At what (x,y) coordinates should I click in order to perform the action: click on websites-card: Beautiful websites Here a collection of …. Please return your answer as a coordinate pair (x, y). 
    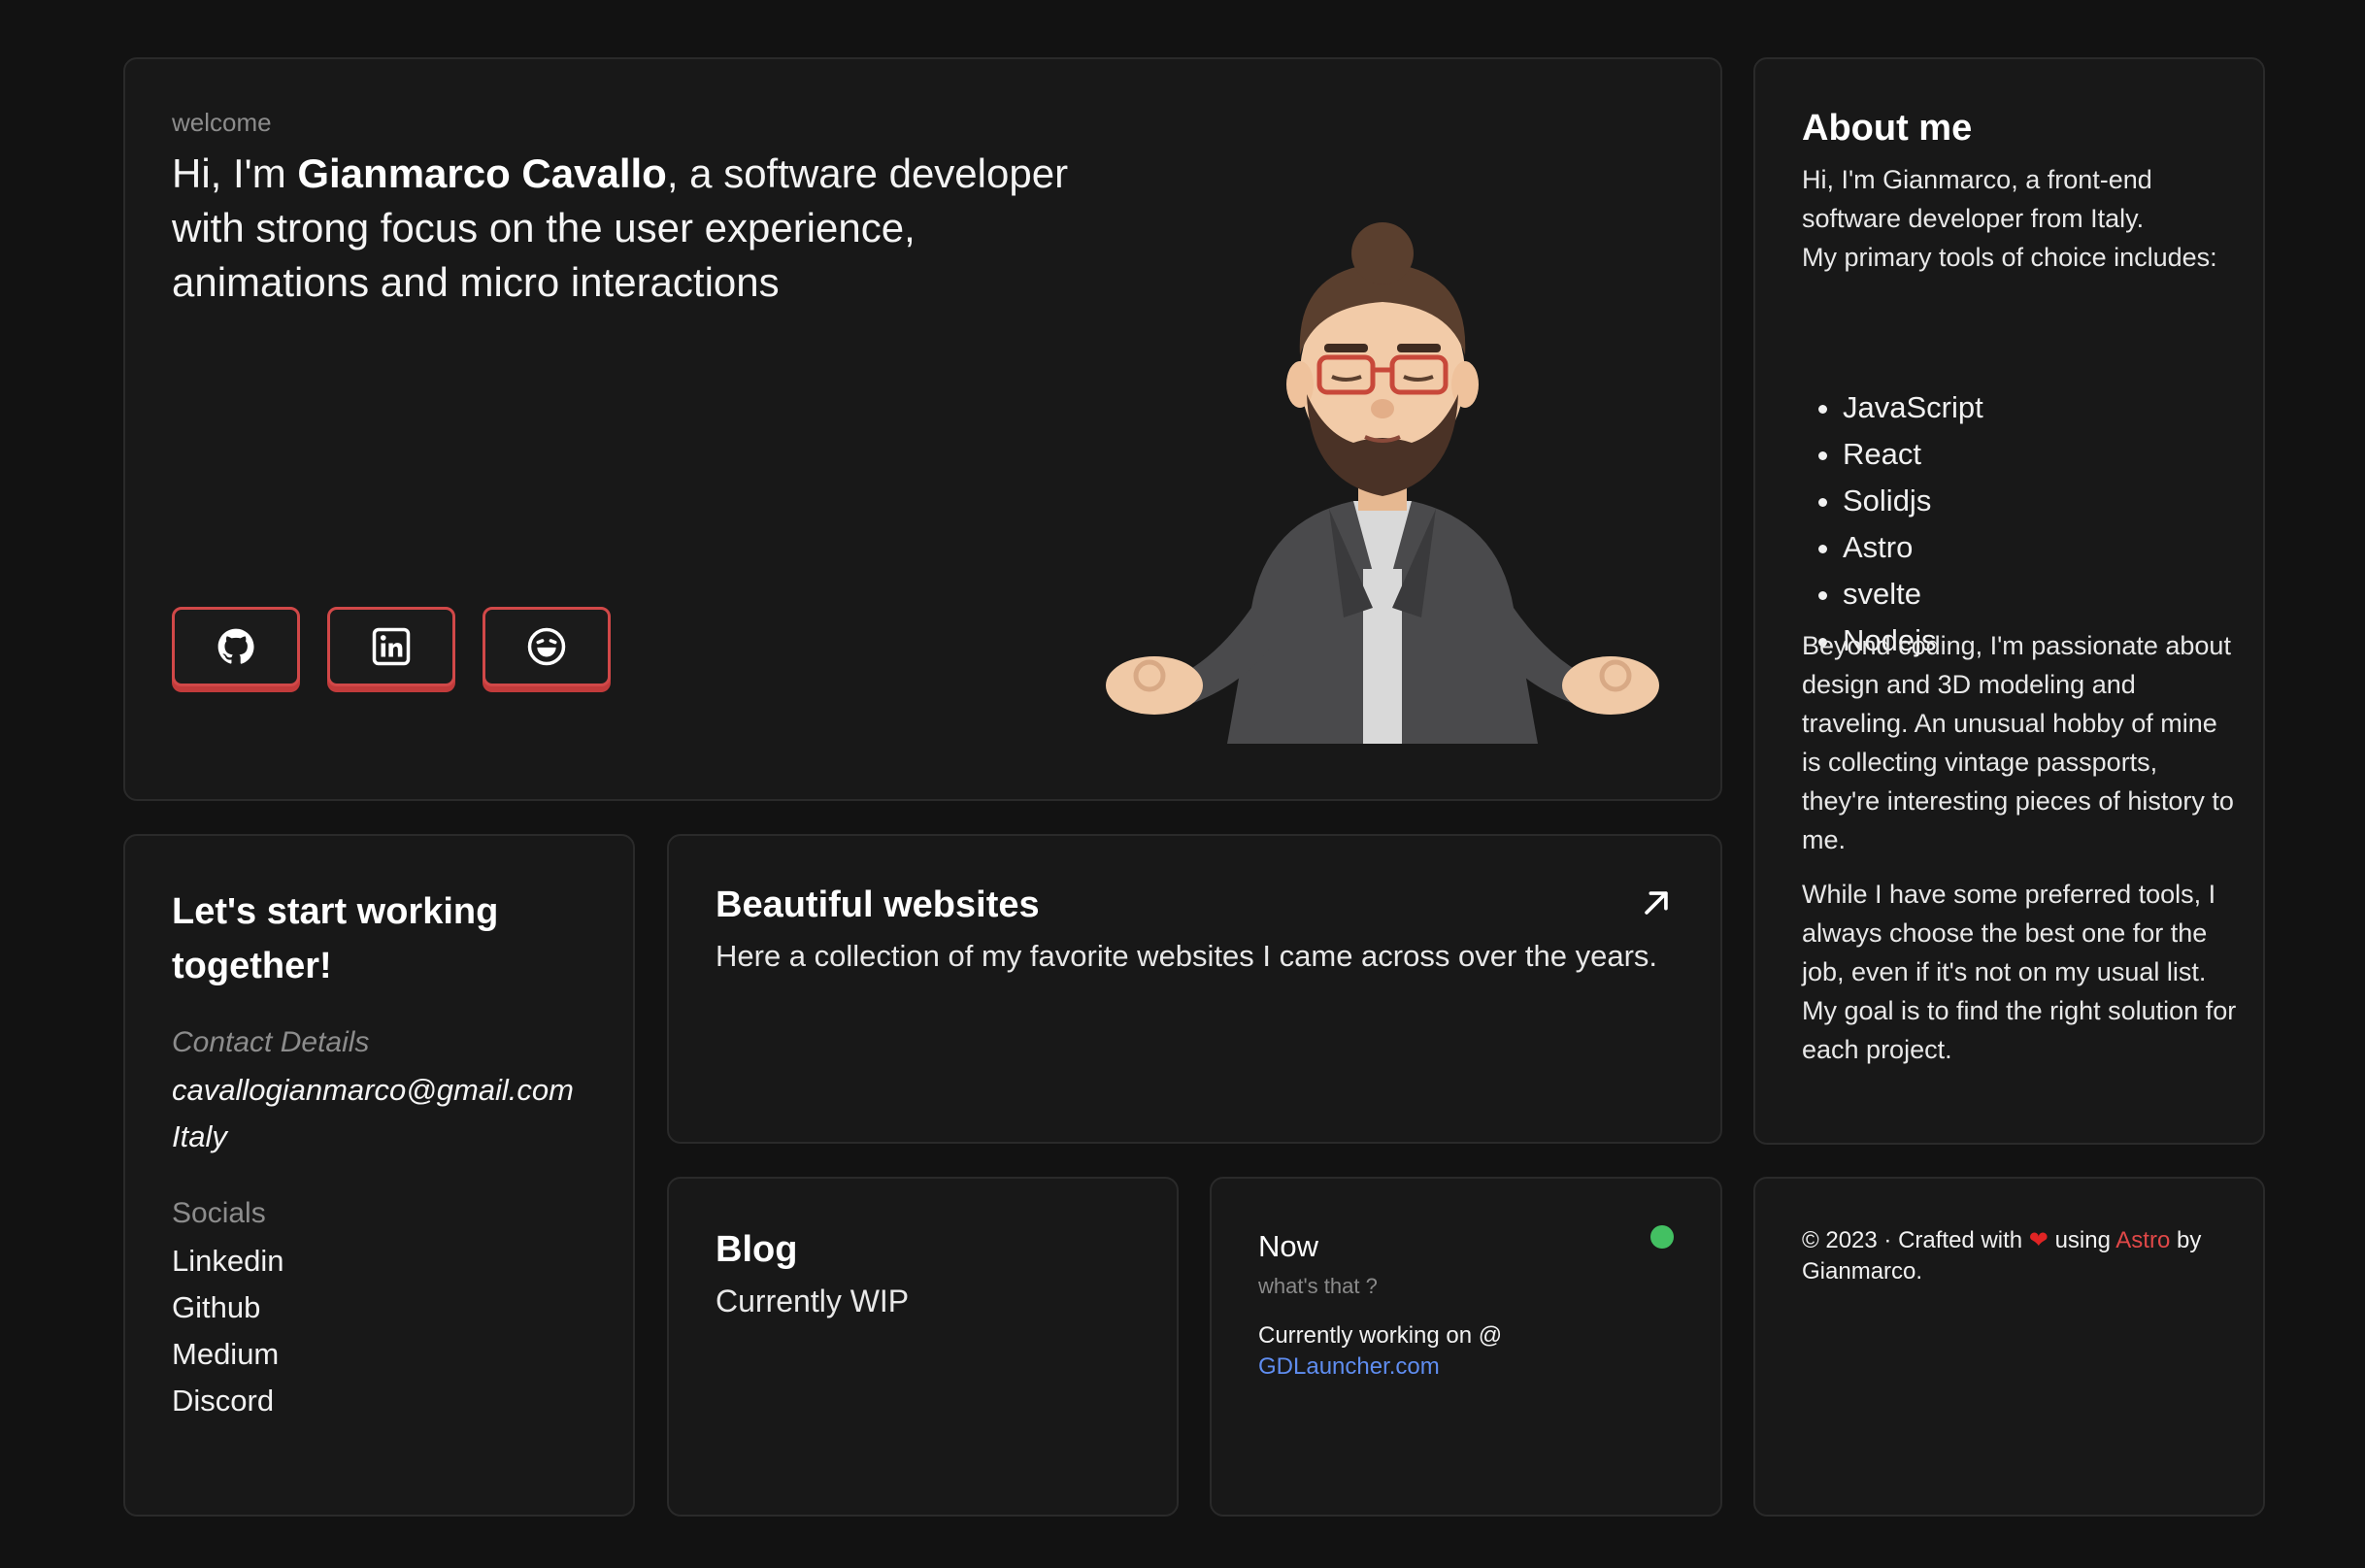
    Looking at the image, I should click on (1194, 989).